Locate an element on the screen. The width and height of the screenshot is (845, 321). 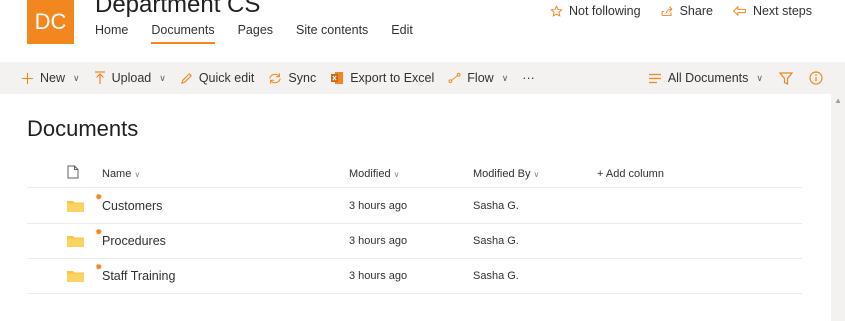
modified-column-label: Modified is located at coordinates (370, 174).